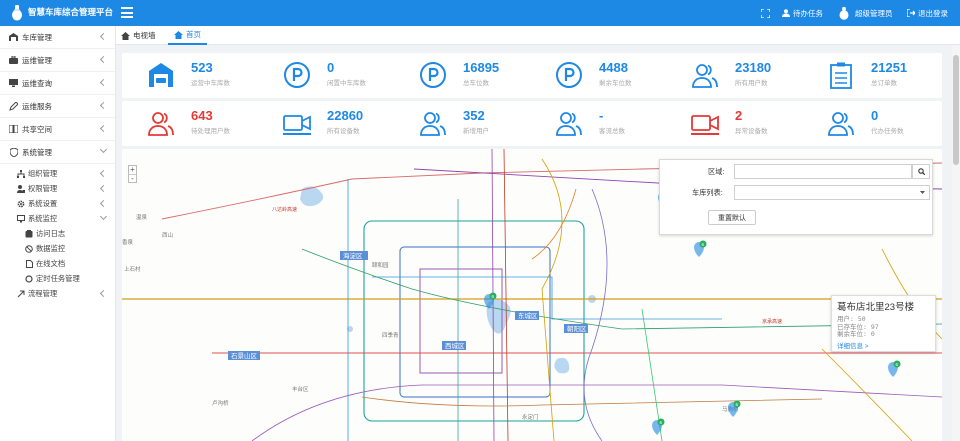  What do you see at coordinates (13, 60) in the screenshot?
I see `briefcase-icon` at bounding box center [13, 60].